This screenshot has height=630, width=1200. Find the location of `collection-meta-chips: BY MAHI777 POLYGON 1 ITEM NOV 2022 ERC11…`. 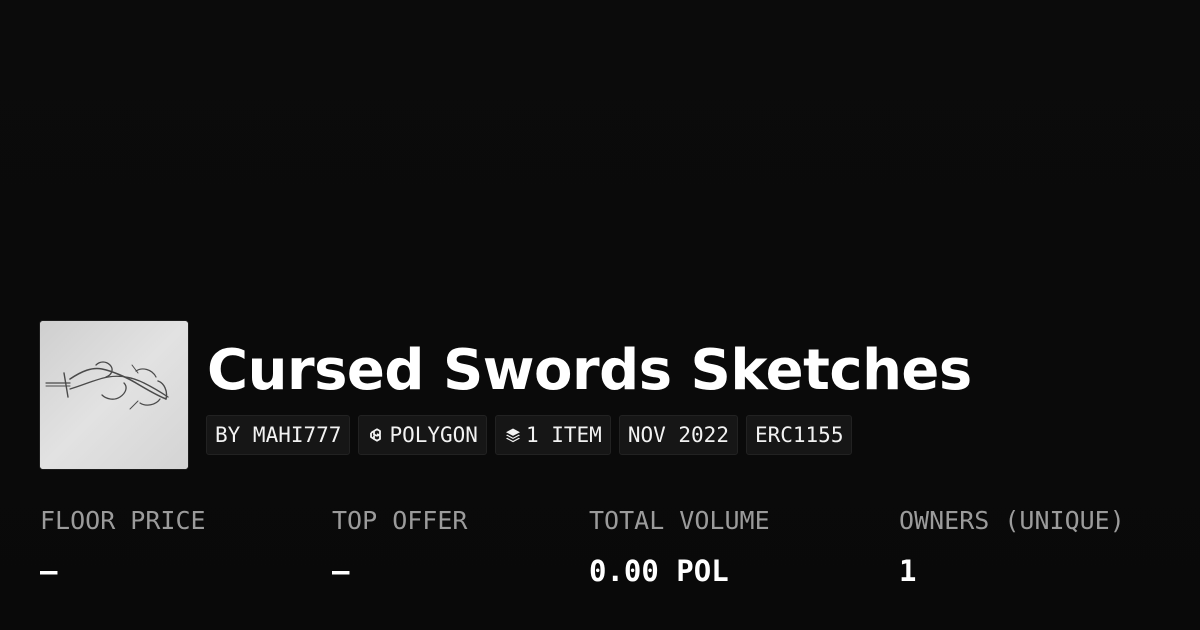

collection-meta-chips: BY MAHI777 POLYGON 1 ITEM NOV 2022 ERC11… is located at coordinates (529, 435).